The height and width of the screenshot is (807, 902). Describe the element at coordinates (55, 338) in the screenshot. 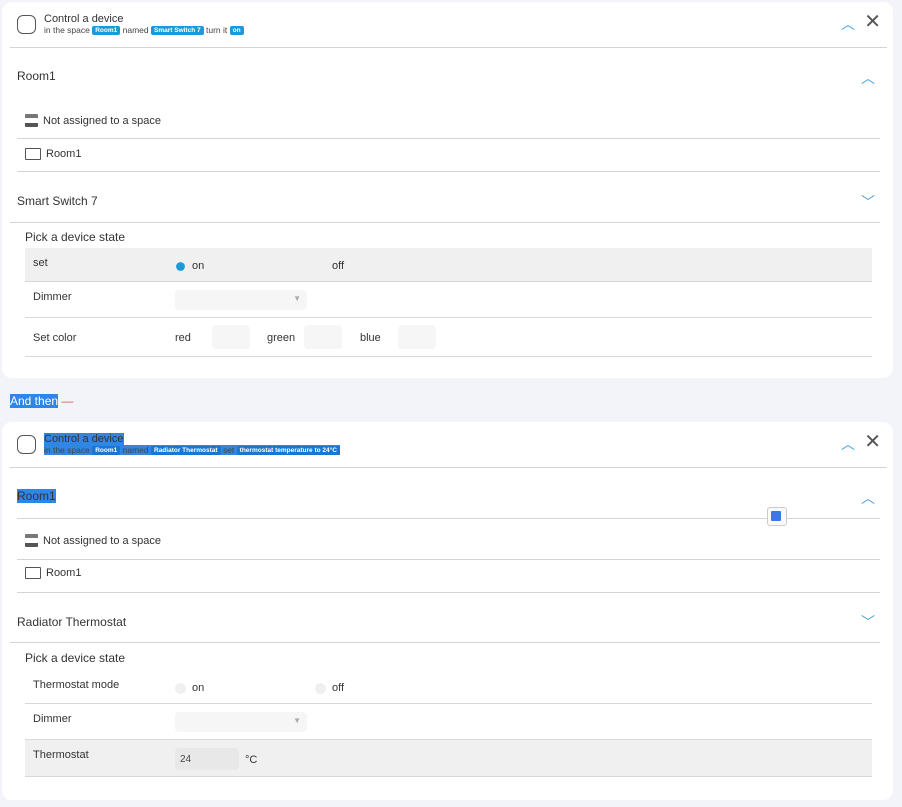

I see `row-label: Set color` at that location.